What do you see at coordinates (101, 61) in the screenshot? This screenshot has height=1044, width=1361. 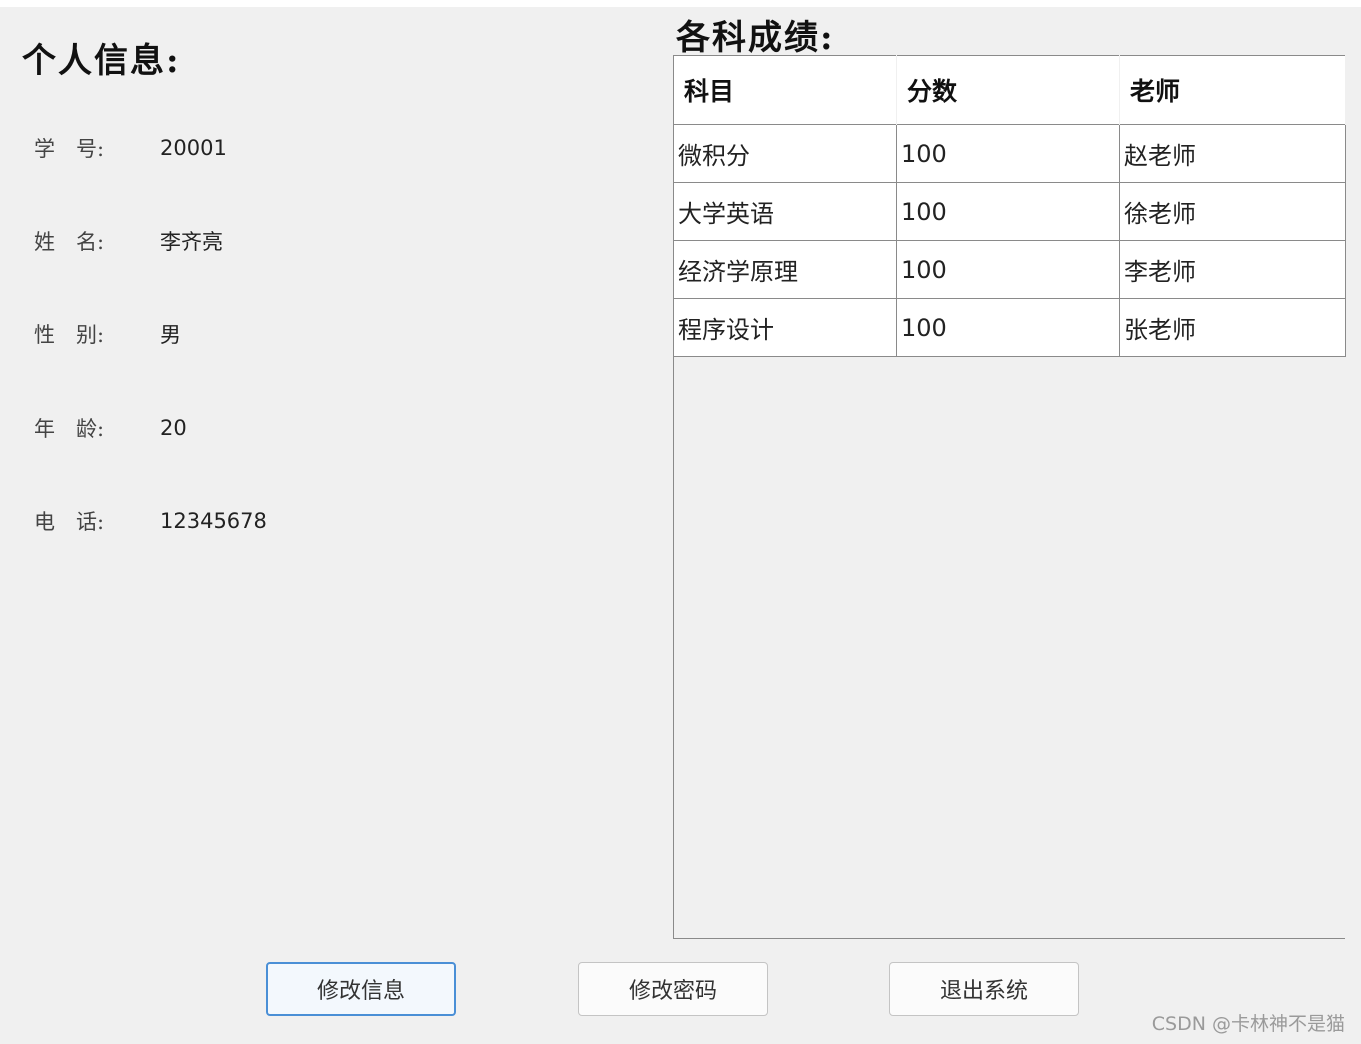 I see `personal-info-title: 个人信息:` at bounding box center [101, 61].